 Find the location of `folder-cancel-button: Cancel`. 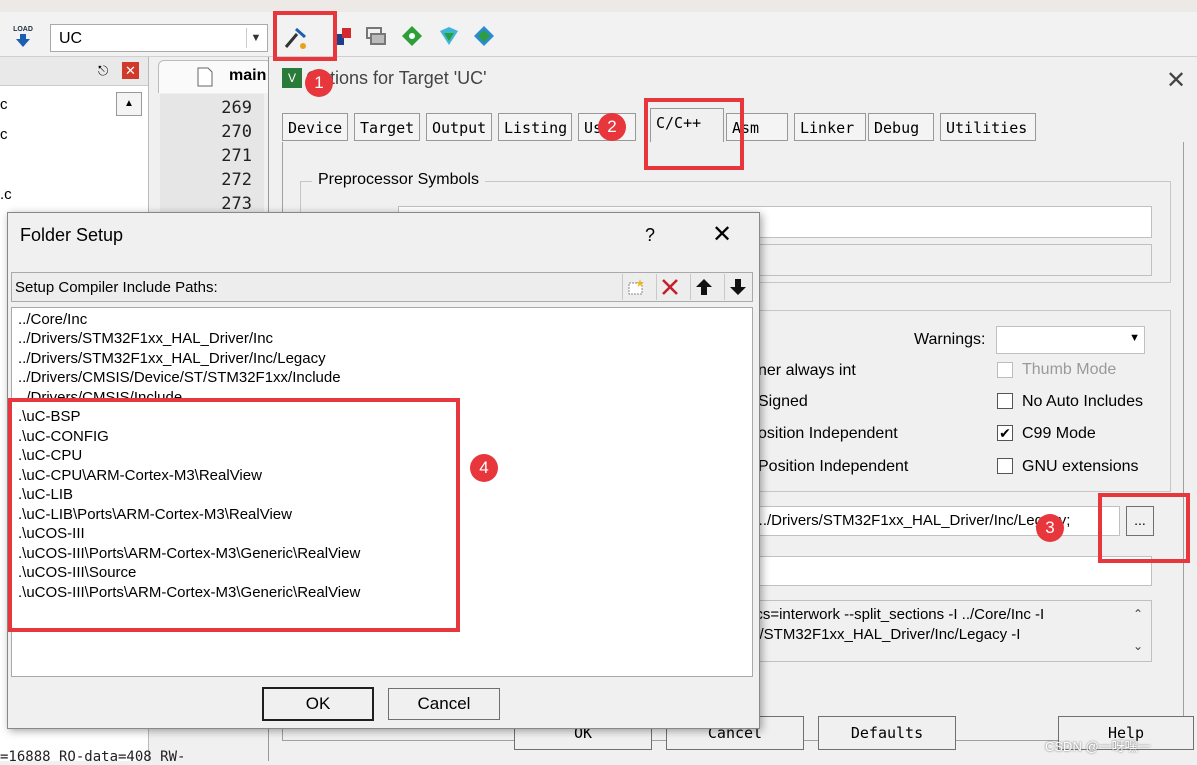

folder-cancel-button: Cancel is located at coordinates (444, 704).